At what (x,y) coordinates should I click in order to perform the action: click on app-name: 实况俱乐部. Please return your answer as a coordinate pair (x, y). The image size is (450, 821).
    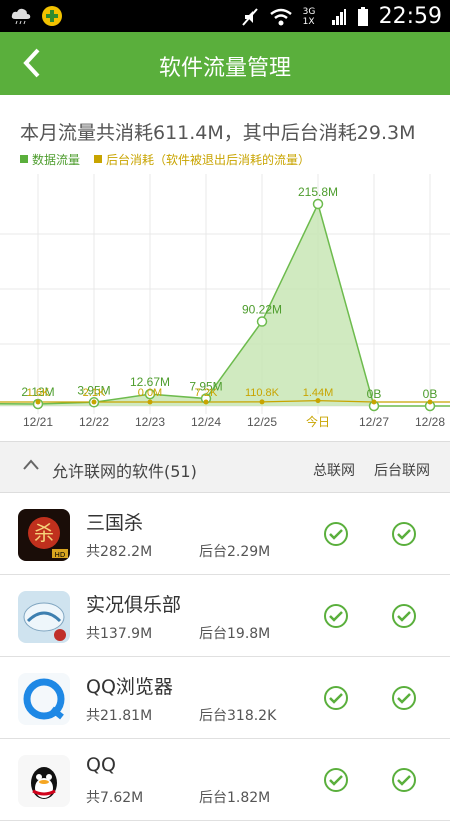
    Looking at the image, I should click on (134, 605).